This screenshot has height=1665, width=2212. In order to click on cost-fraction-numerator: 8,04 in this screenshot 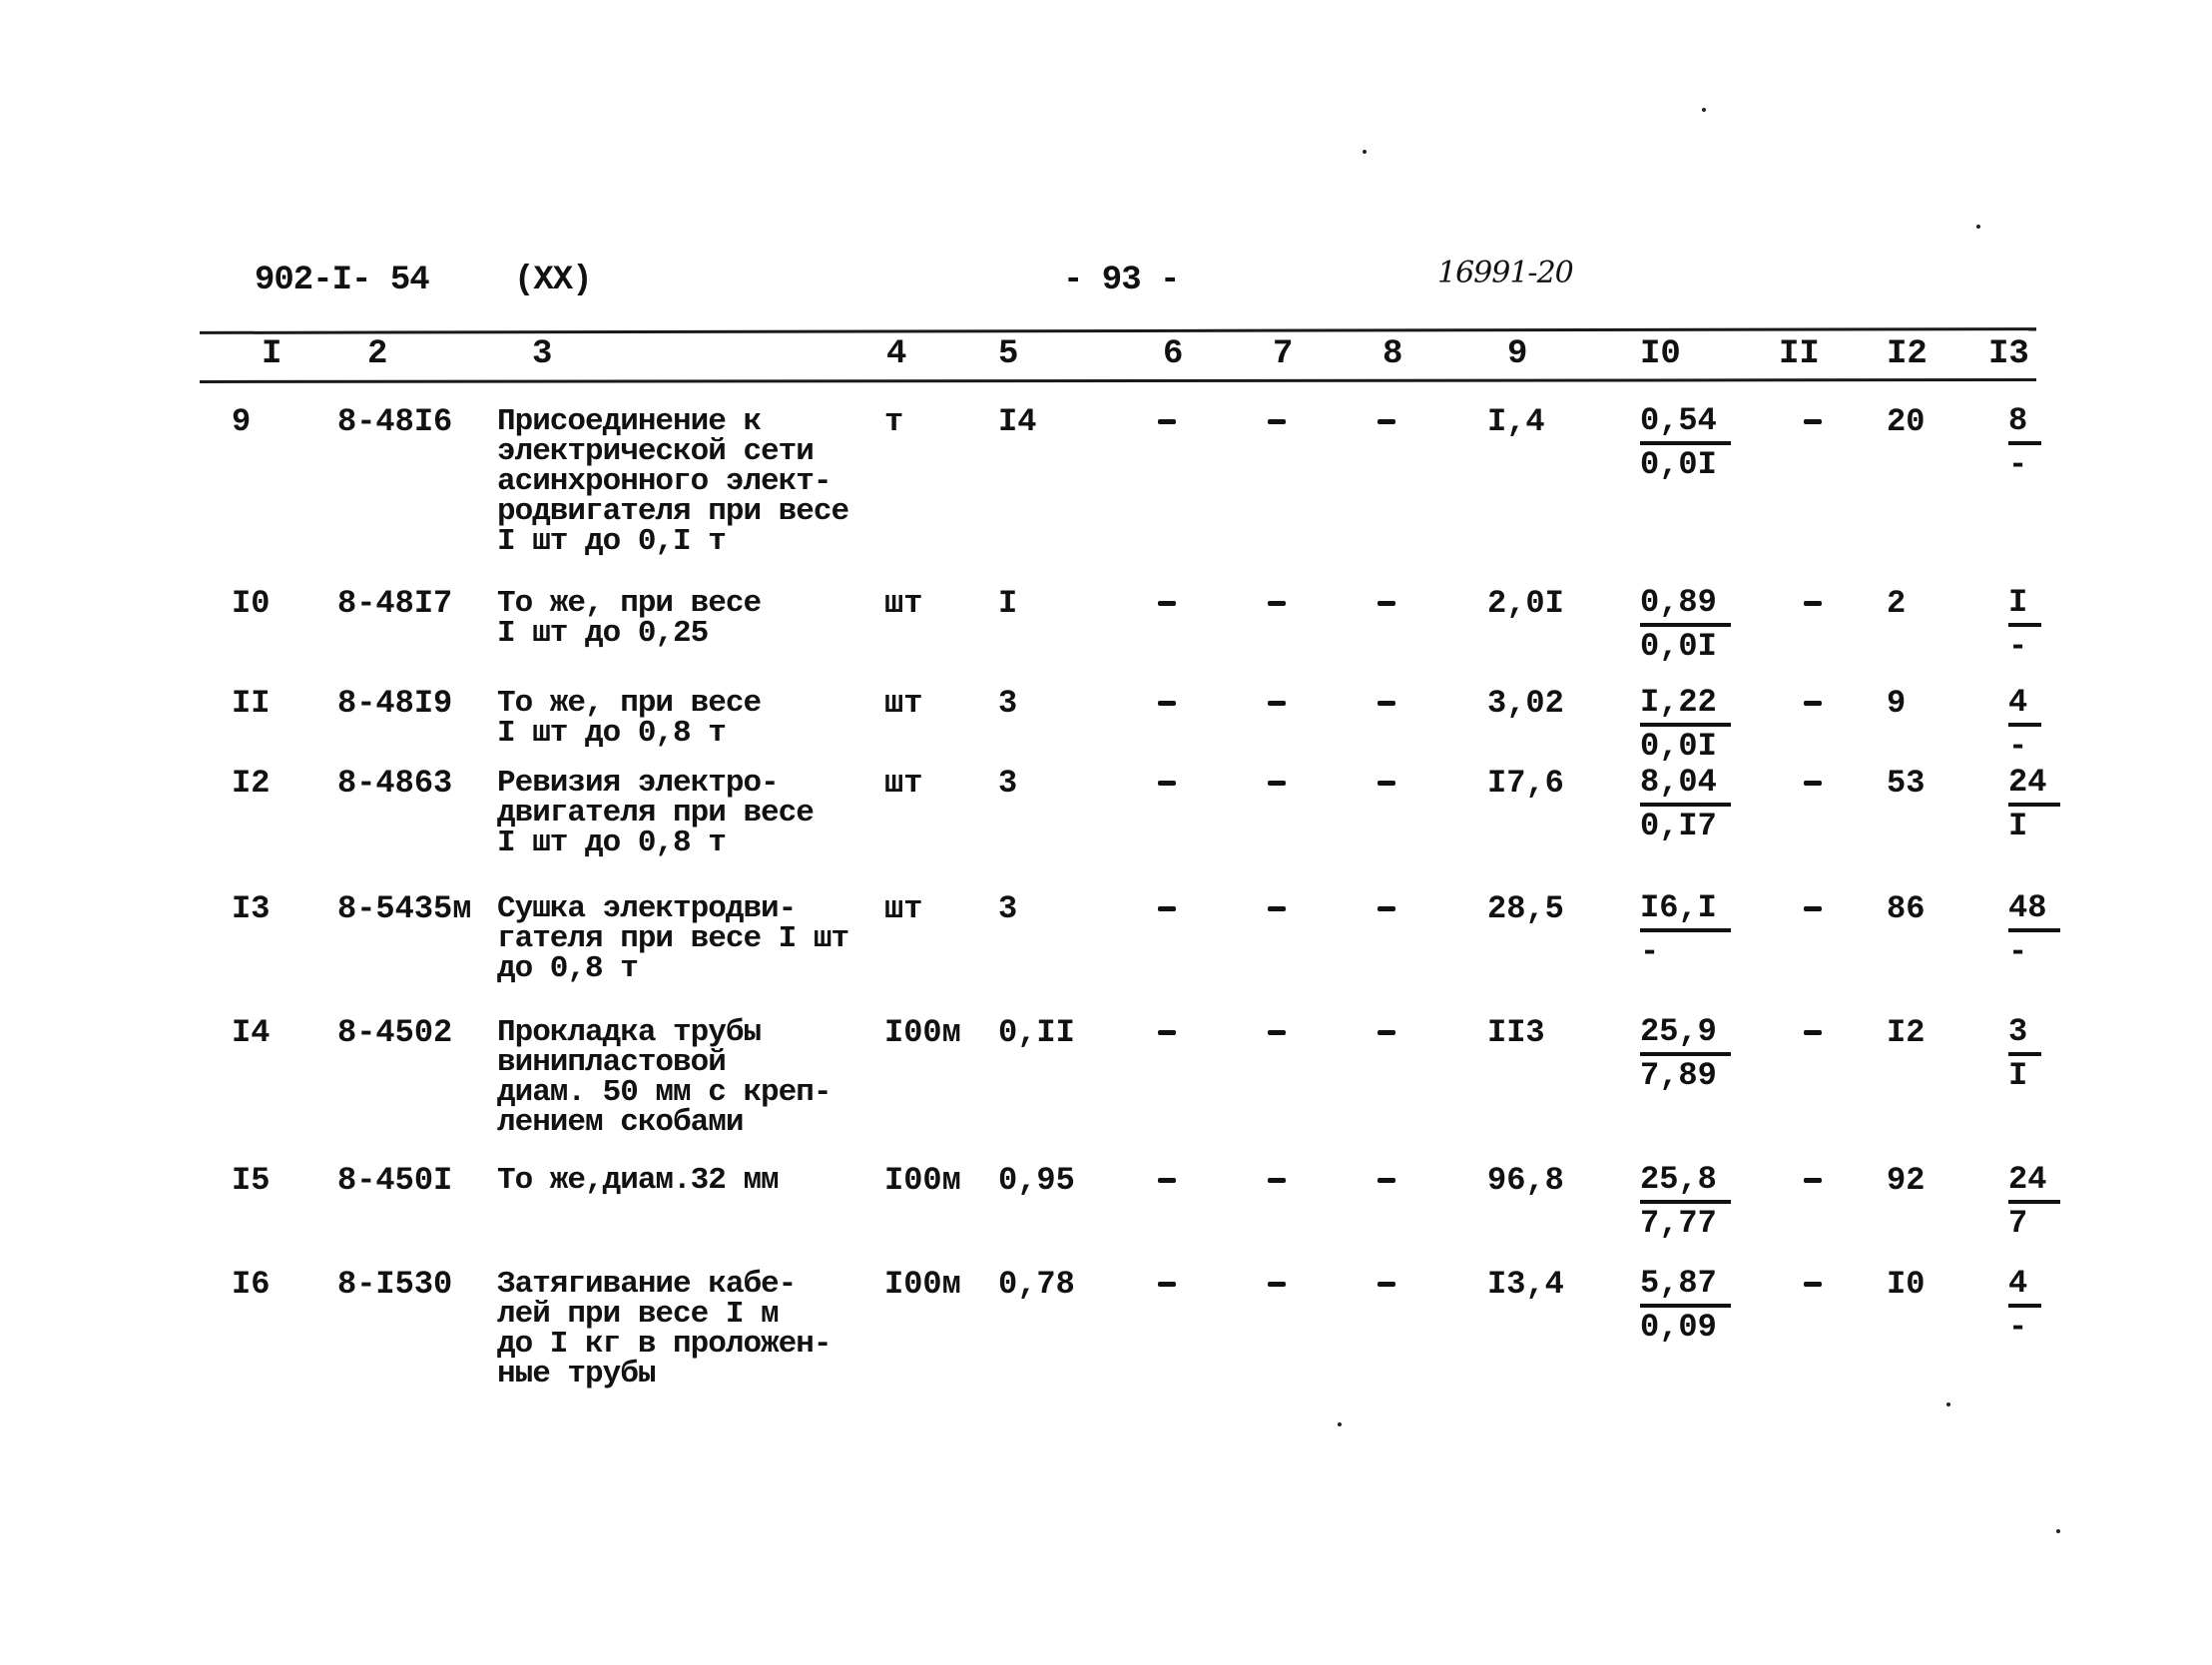, I will do `click(1685, 785)`.